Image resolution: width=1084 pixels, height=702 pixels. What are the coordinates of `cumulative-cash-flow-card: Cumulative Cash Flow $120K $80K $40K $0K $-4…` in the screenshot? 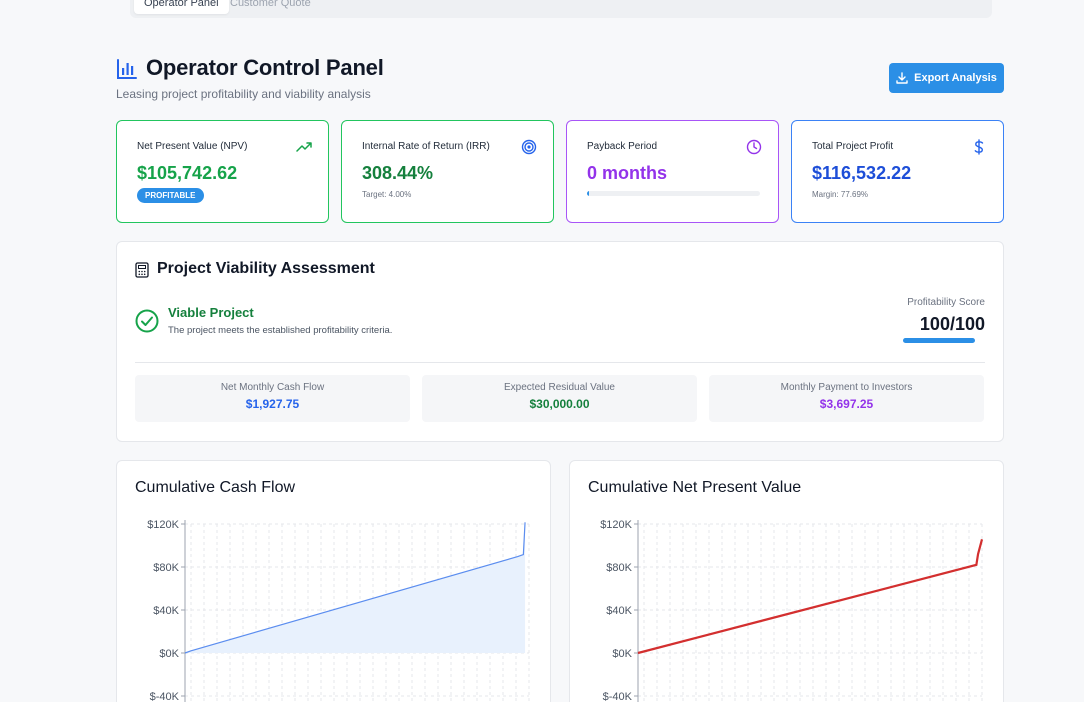 It's located at (333, 581).